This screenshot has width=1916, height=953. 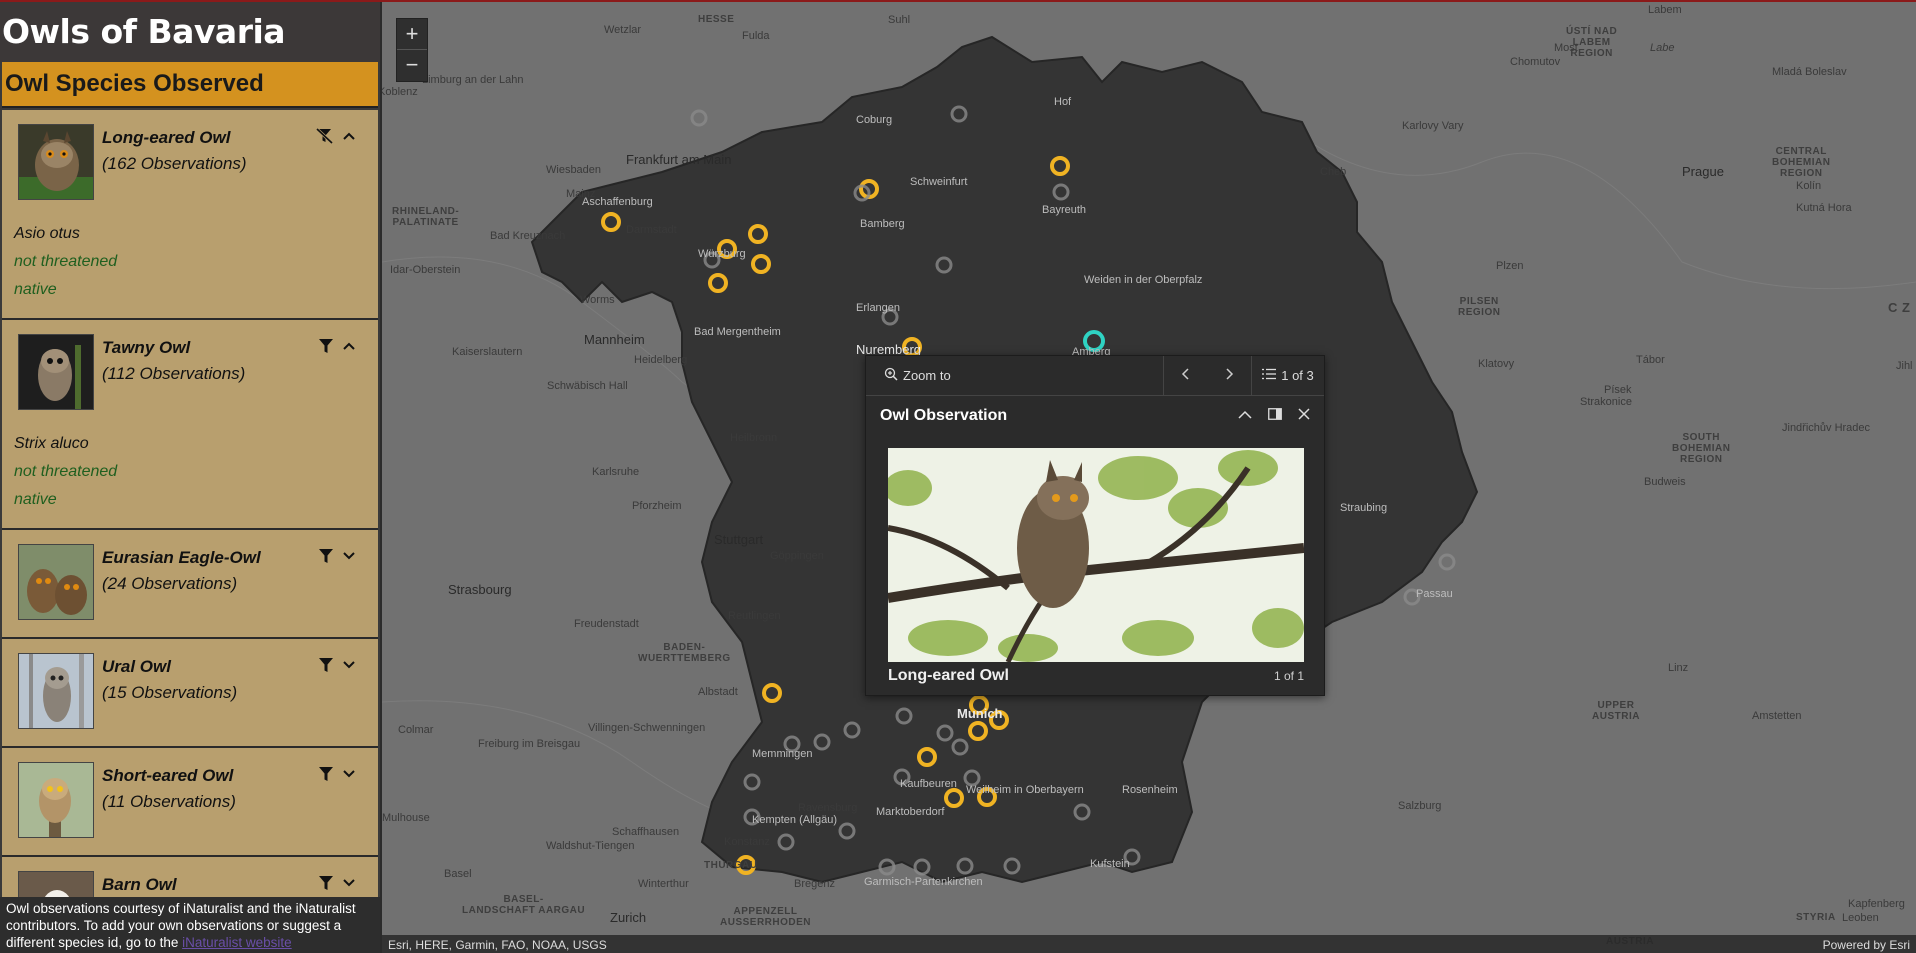 I want to click on zoom-in-button: +, so click(x=412, y=34).